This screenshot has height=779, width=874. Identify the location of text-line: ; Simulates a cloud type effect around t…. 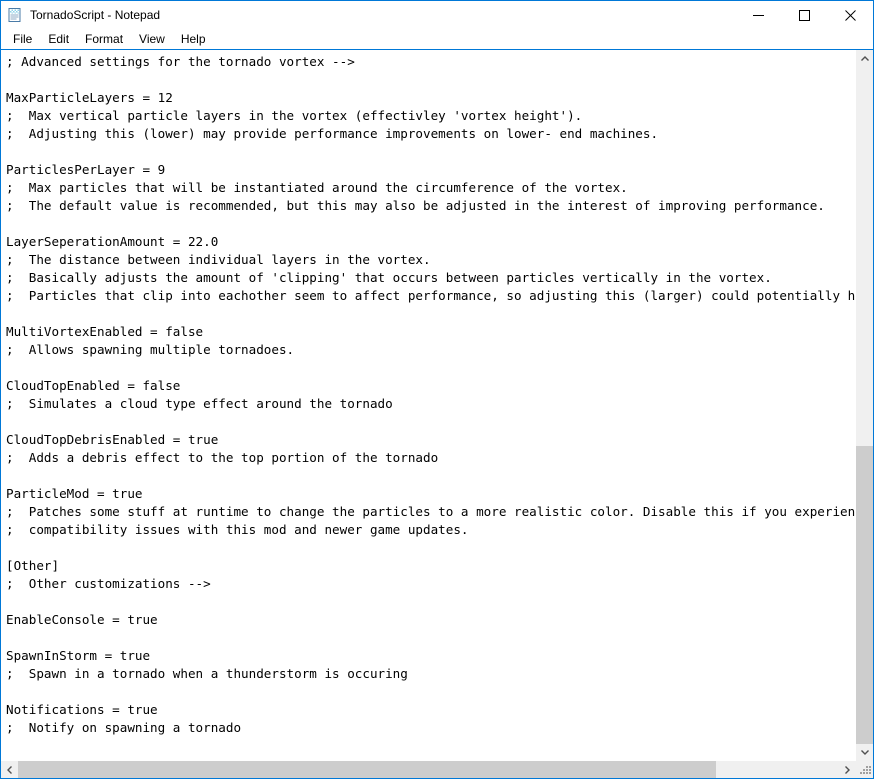
(199, 403).